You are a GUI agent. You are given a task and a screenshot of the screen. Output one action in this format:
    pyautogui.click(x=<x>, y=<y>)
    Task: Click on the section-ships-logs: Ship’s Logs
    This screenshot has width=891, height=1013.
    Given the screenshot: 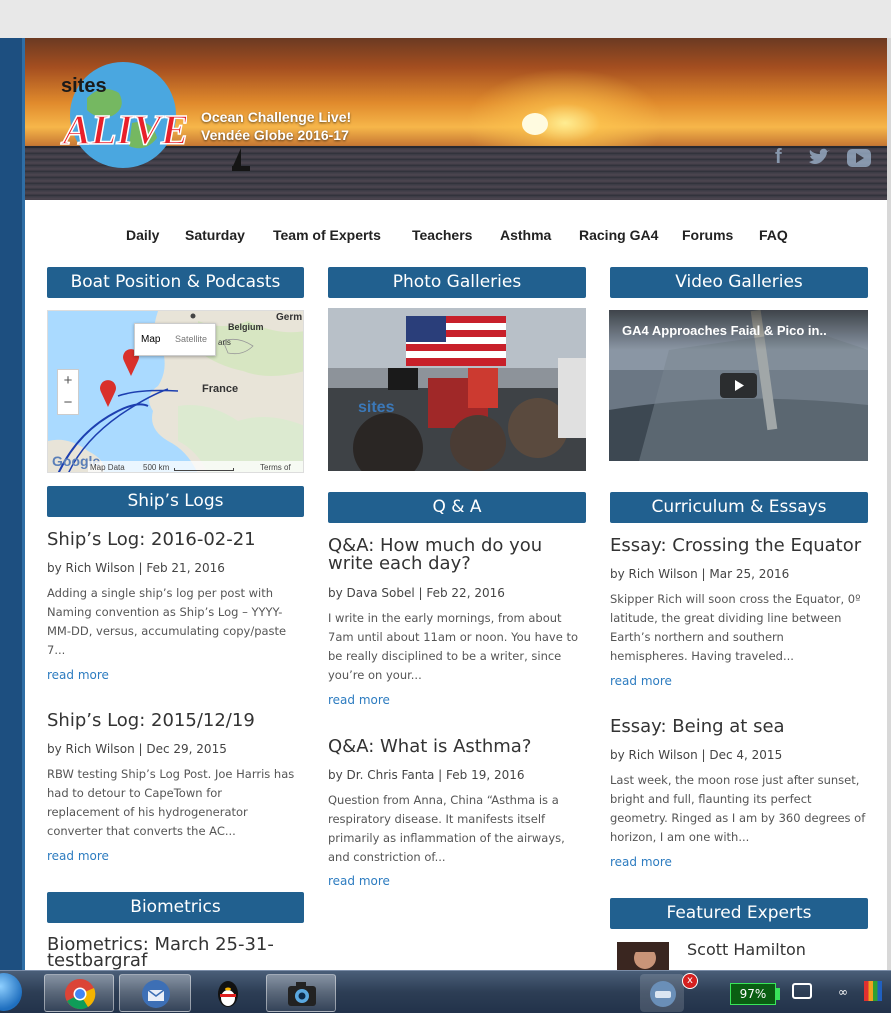 What is the action you would take?
    pyautogui.click(x=175, y=501)
    